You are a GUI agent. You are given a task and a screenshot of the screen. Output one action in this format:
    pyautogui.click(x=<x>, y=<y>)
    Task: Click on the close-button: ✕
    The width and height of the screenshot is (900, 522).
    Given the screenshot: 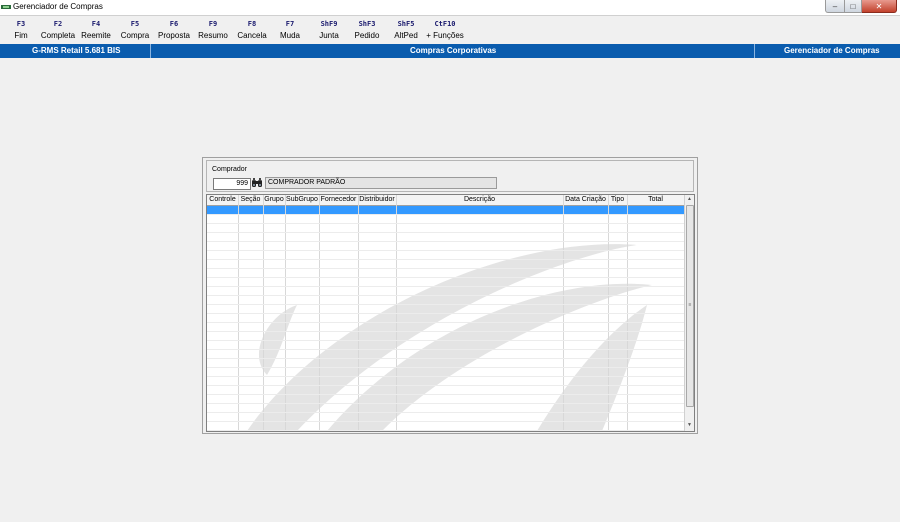 What is the action you would take?
    pyautogui.click(x=879, y=6)
    